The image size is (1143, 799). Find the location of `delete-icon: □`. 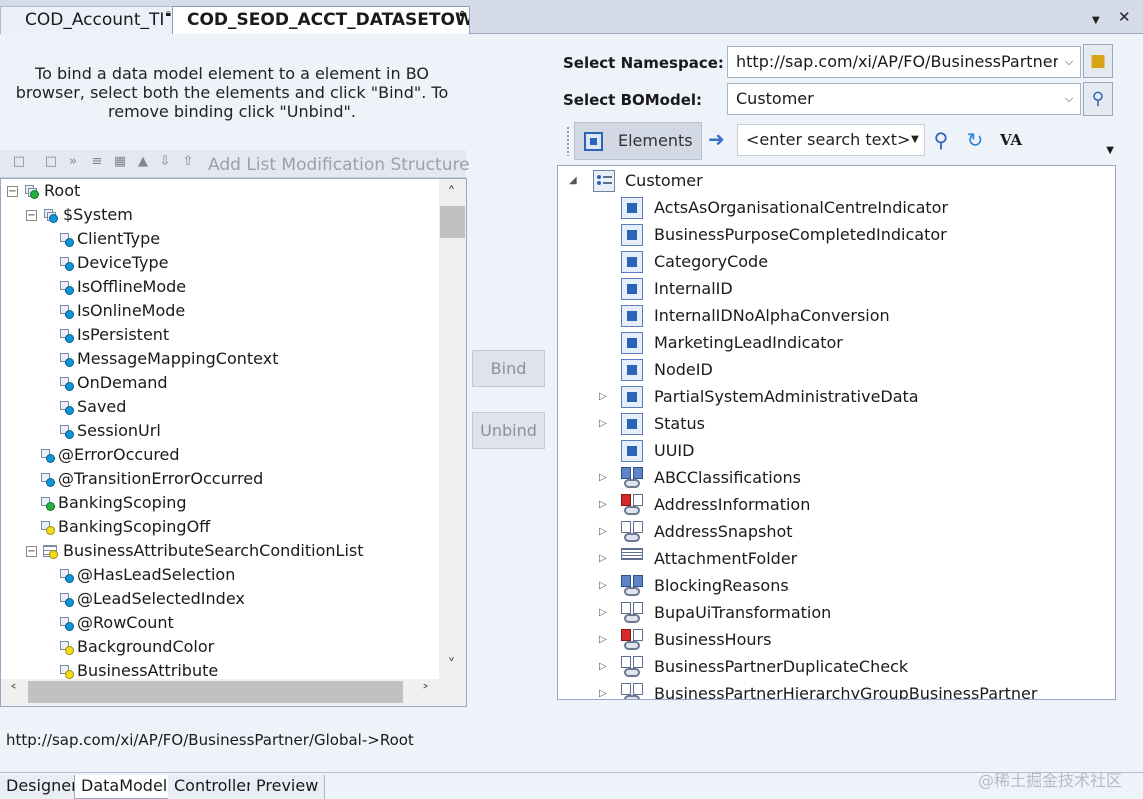

delete-icon: □ is located at coordinates (51, 162).